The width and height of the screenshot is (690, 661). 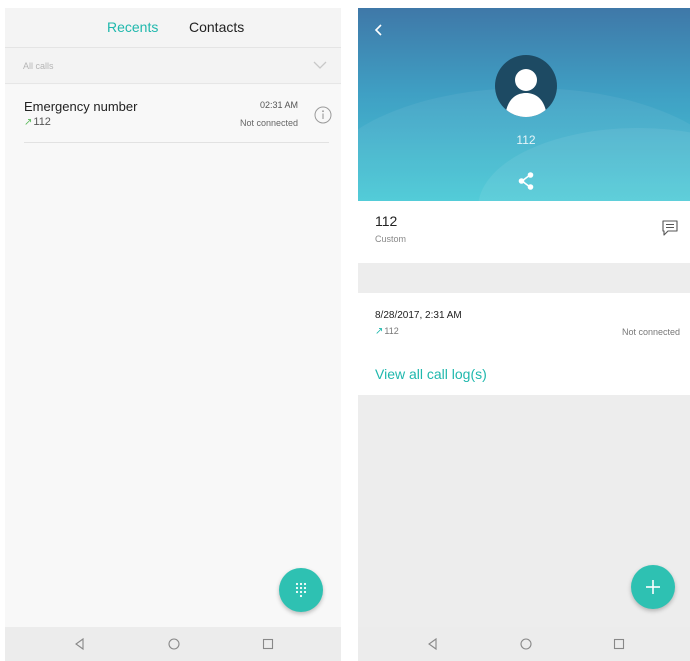 What do you see at coordinates (526, 140) in the screenshot?
I see `header-number: 112` at bounding box center [526, 140].